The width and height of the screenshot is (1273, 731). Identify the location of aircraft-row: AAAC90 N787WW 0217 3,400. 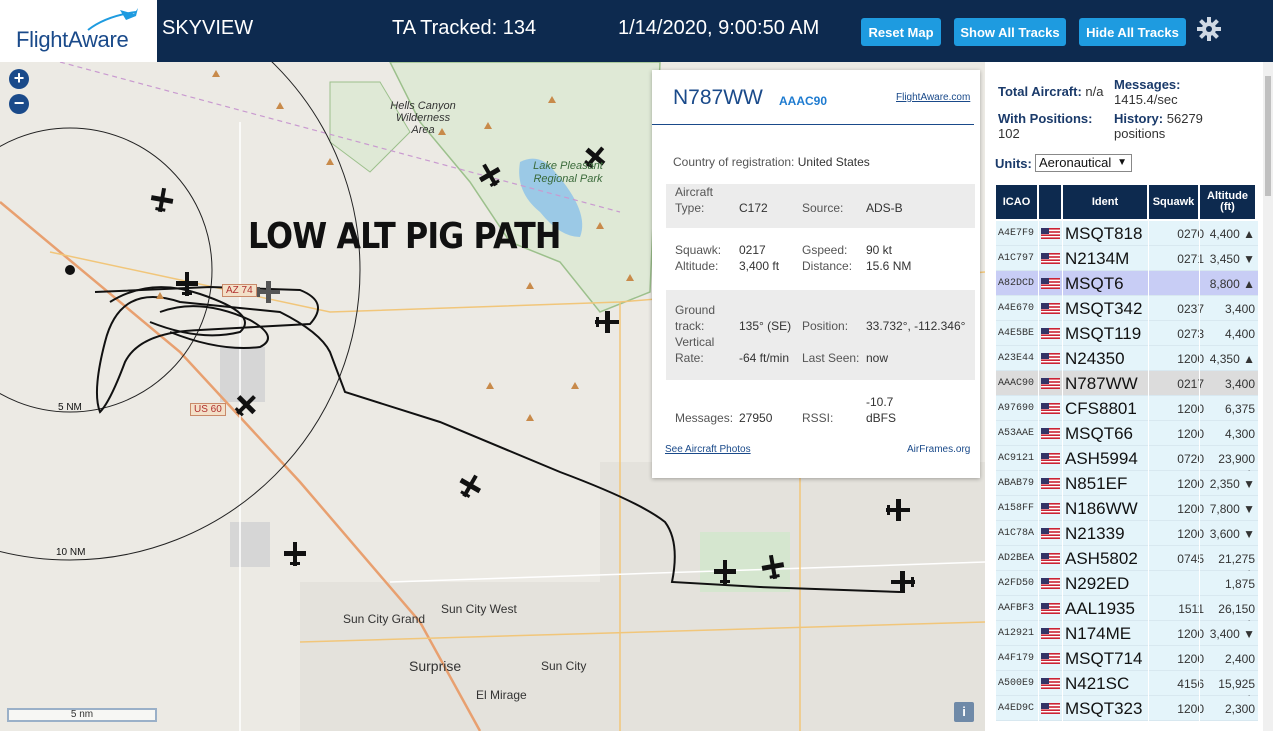
(1127, 383).